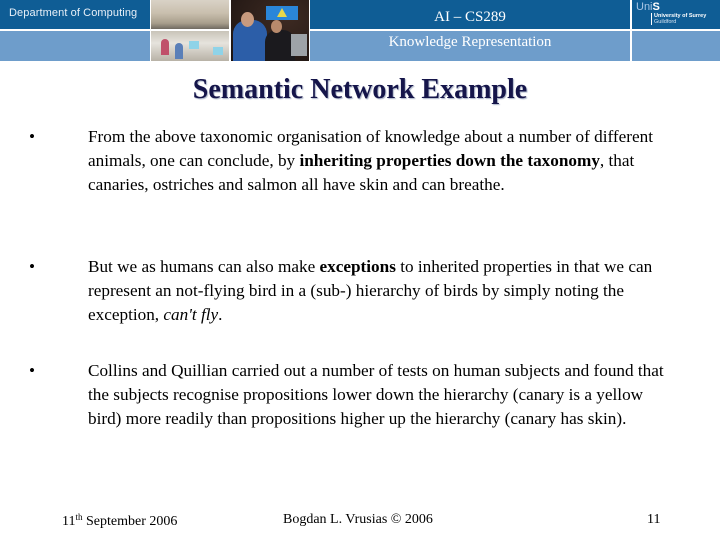  Describe the element at coordinates (470, 17) in the screenshot. I see `course-code: AI – CS289` at that location.